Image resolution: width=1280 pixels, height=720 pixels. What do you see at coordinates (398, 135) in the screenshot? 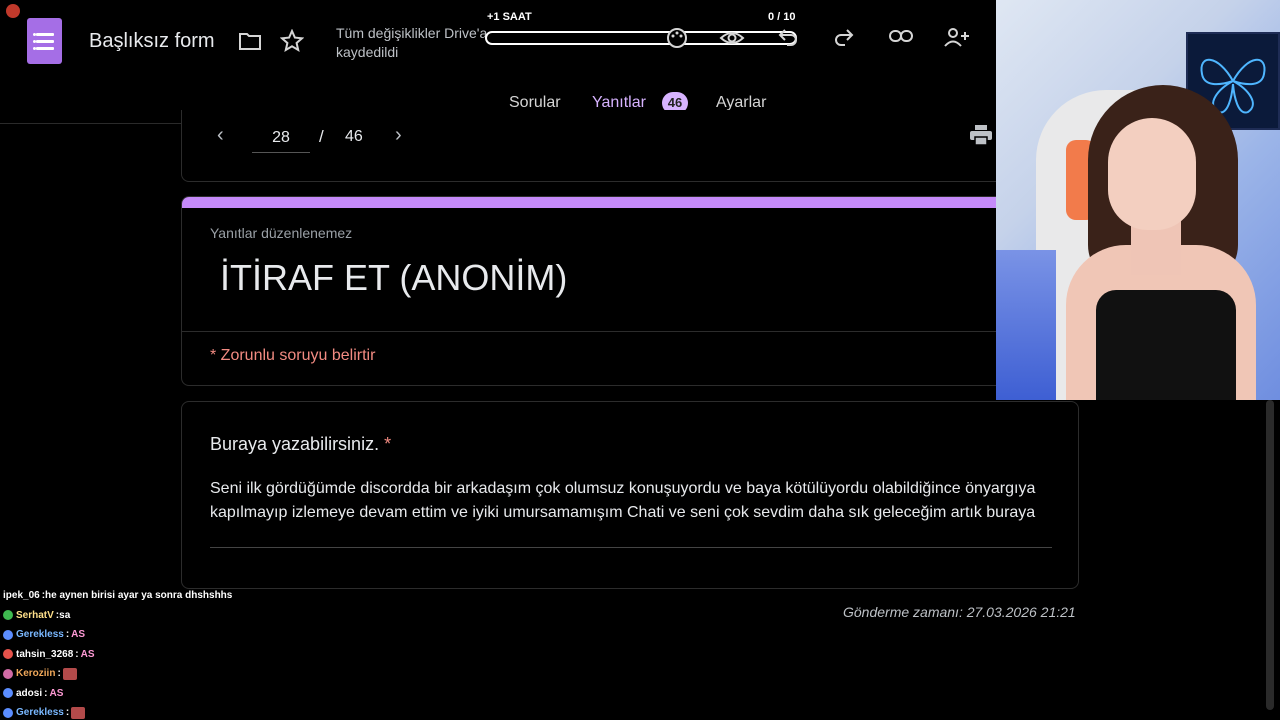
I see `next-response-icon: ›` at bounding box center [398, 135].